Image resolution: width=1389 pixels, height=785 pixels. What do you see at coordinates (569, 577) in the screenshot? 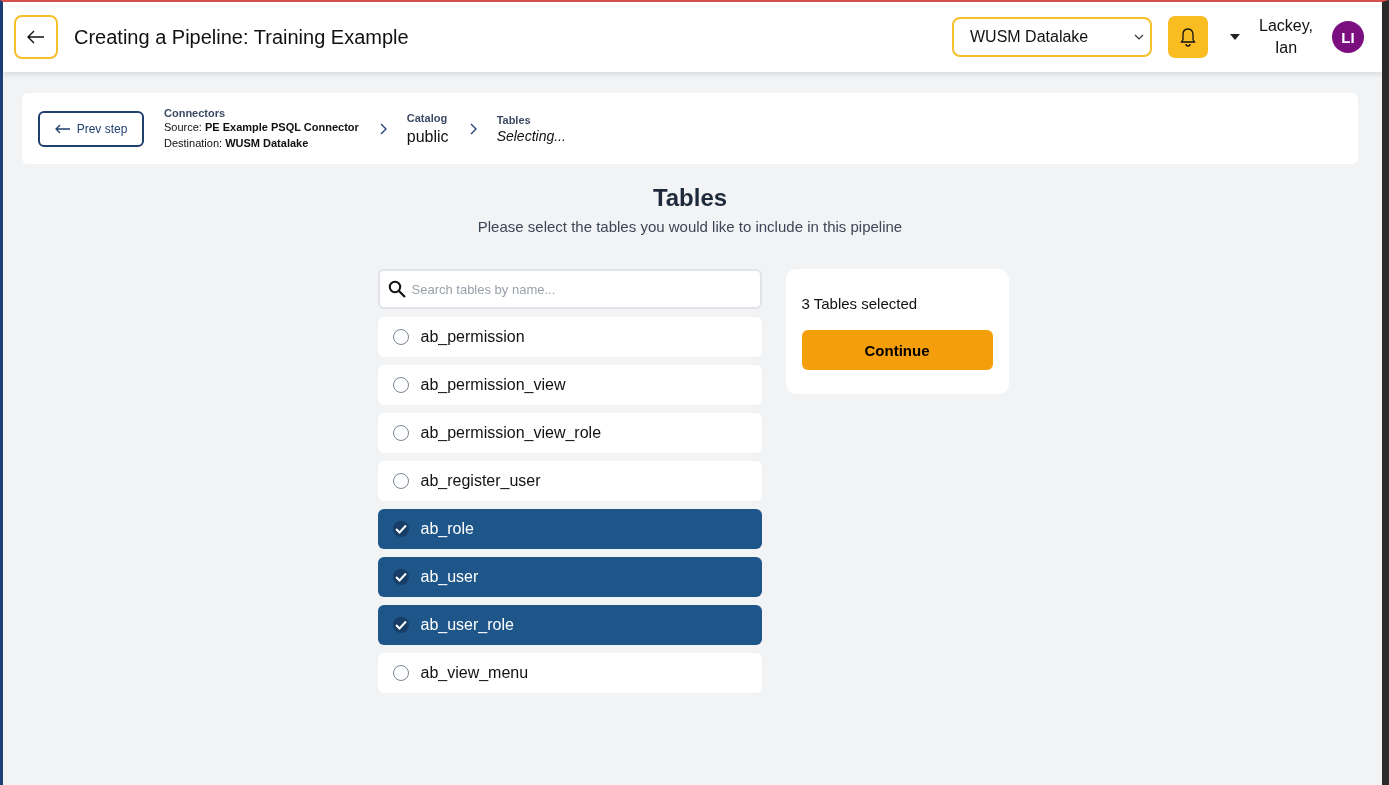
I see `table-option: ab_user` at bounding box center [569, 577].